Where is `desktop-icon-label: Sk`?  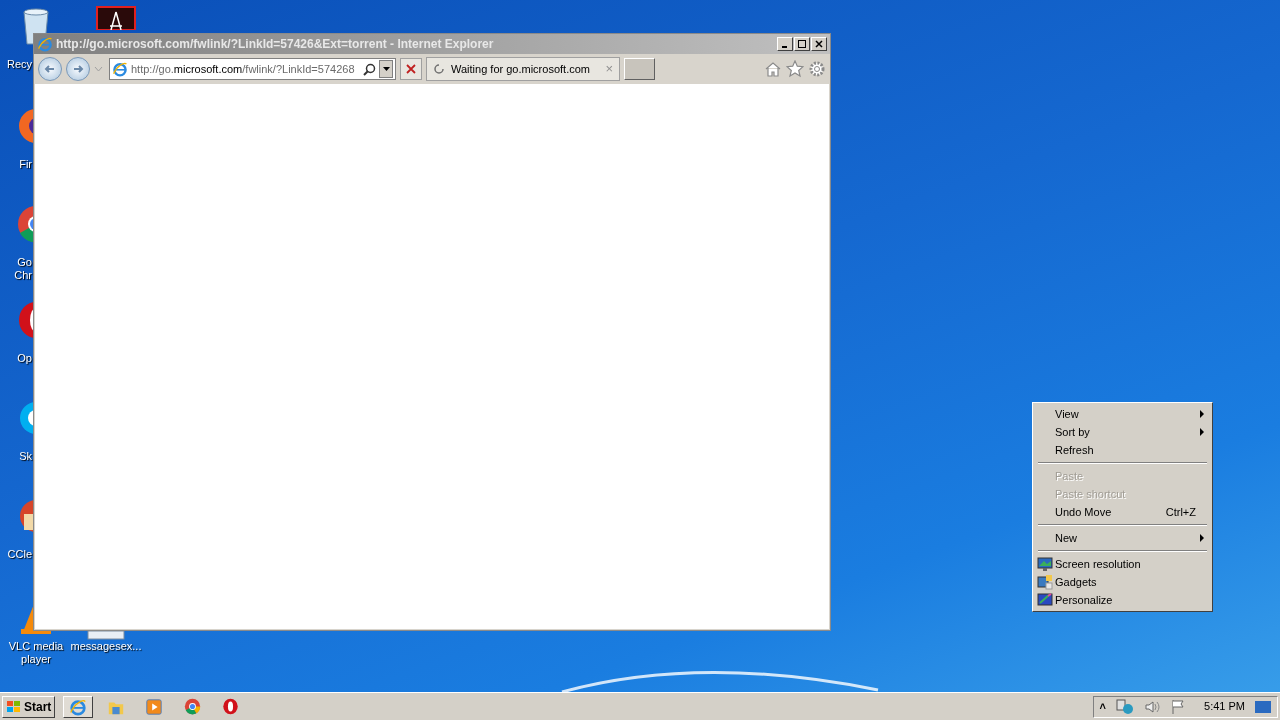 desktop-icon-label: Sk is located at coordinates (25, 456).